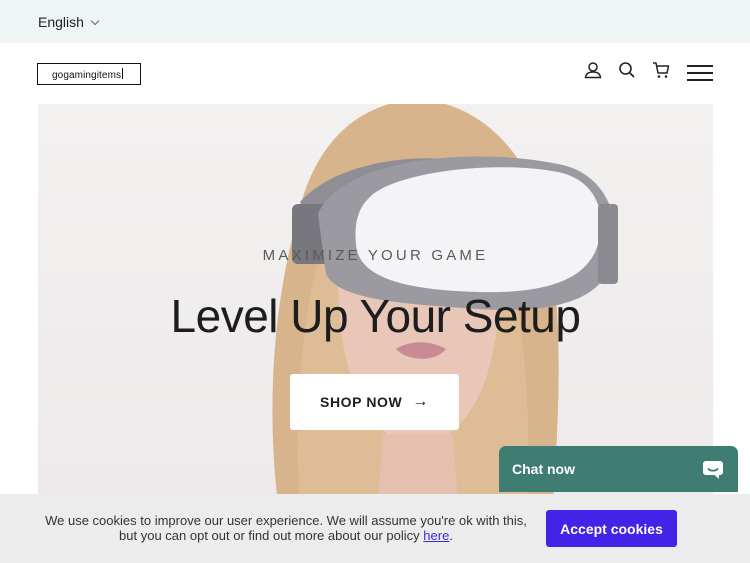 This screenshot has height=563, width=750. I want to click on site-logo: gogamingitems, so click(89, 74).